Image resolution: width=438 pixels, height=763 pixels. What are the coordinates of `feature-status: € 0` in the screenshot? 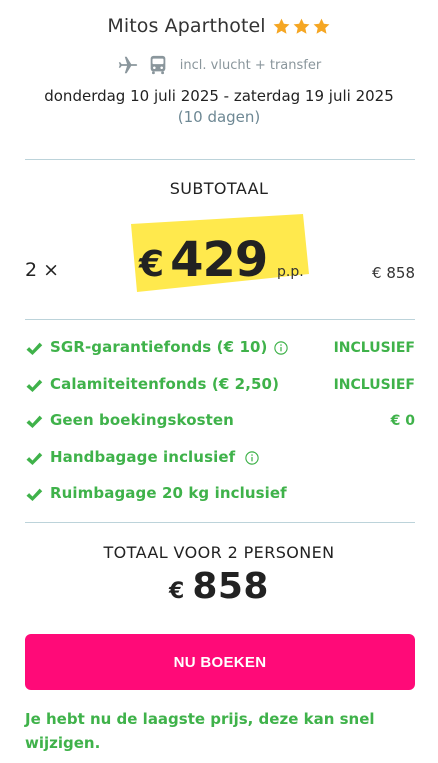 It's located at (402, 421).